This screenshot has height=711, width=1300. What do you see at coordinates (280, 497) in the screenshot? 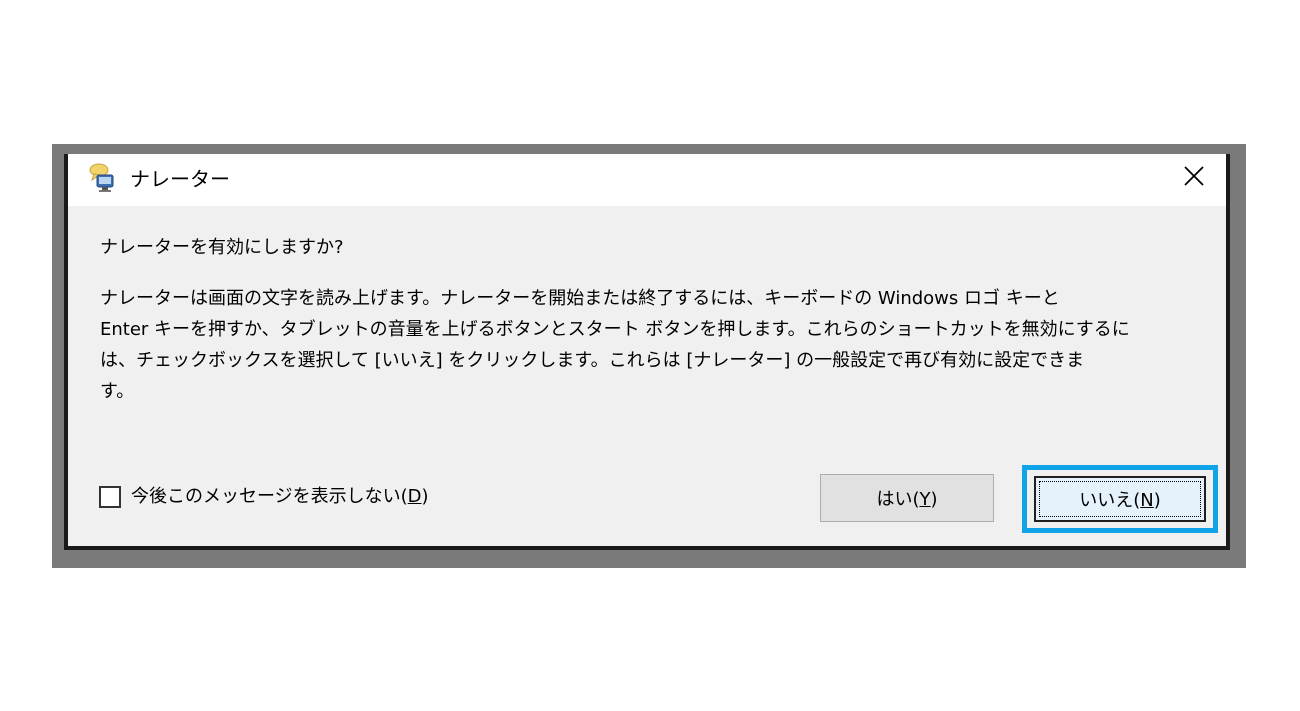
I see `dont-show-again-label: 今後このメッセージを表示しない(D)` at bounding box center [280, 497].